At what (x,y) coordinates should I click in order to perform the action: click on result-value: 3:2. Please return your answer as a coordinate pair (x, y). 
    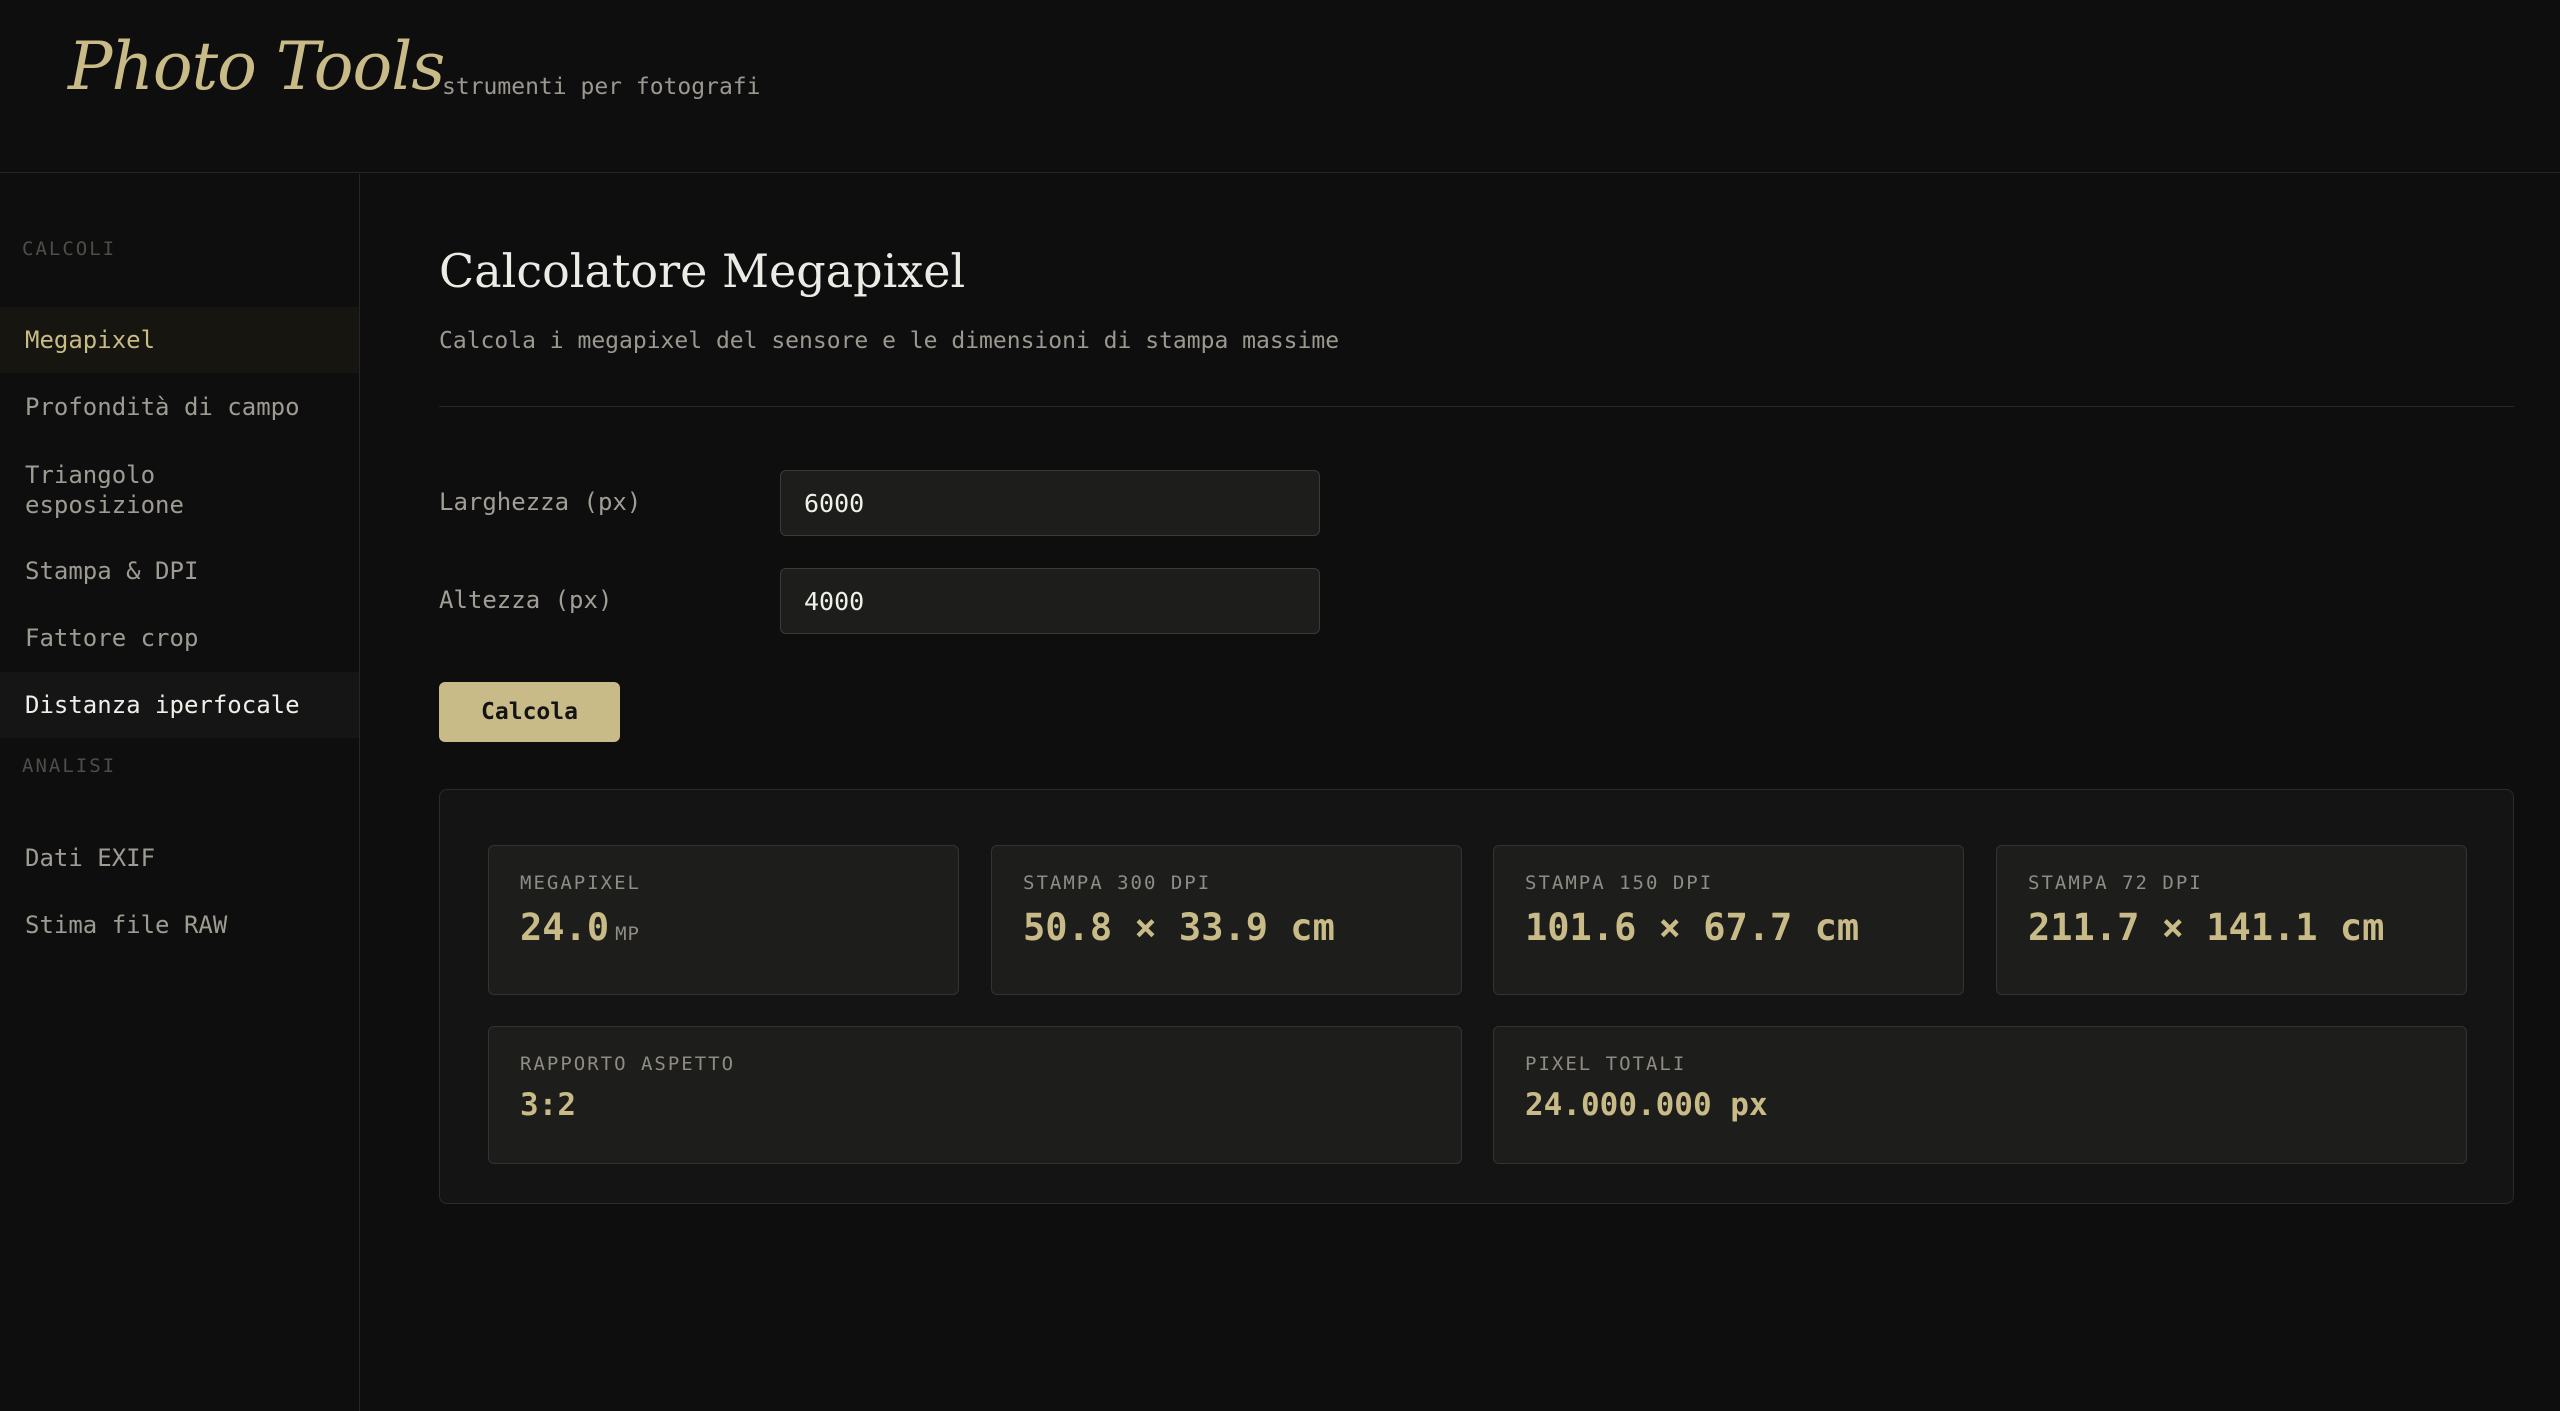
    Looking at the image, I should click on (548, 1105).